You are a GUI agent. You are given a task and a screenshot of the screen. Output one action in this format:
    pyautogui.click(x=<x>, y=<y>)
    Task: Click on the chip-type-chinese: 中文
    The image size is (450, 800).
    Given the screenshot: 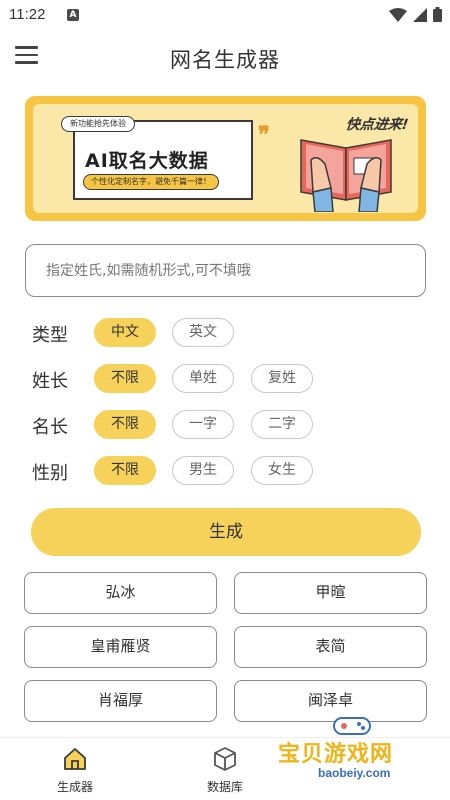 What is the action you would take?
    pyautogui.click(x=125, y=332)
    